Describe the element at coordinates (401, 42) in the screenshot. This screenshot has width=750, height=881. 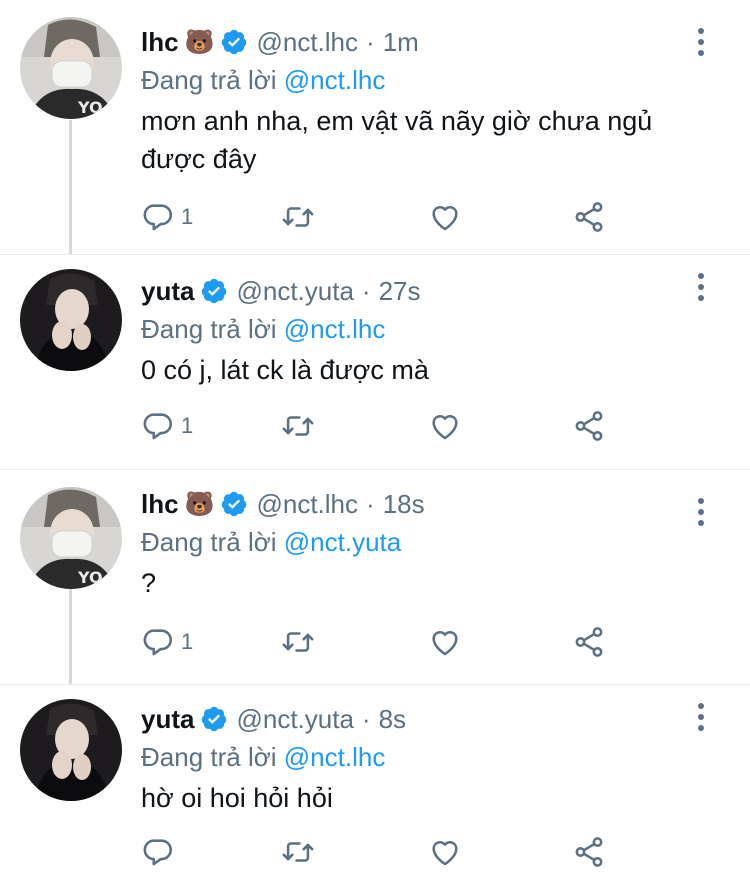
I see `timestamp: 1m` at that location.